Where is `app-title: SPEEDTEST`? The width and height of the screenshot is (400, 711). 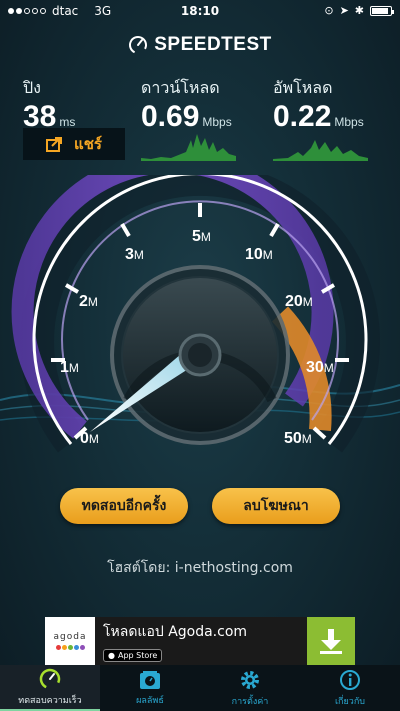 app-title: SPEEDTEST is located at coordinates (213, 44).